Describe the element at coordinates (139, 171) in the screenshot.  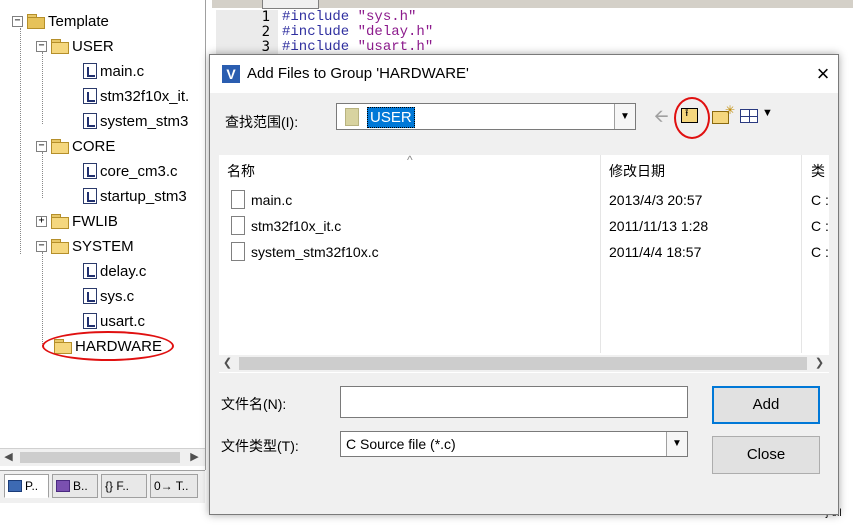
I see `tree-file-label: core_cm3.c` at that location.